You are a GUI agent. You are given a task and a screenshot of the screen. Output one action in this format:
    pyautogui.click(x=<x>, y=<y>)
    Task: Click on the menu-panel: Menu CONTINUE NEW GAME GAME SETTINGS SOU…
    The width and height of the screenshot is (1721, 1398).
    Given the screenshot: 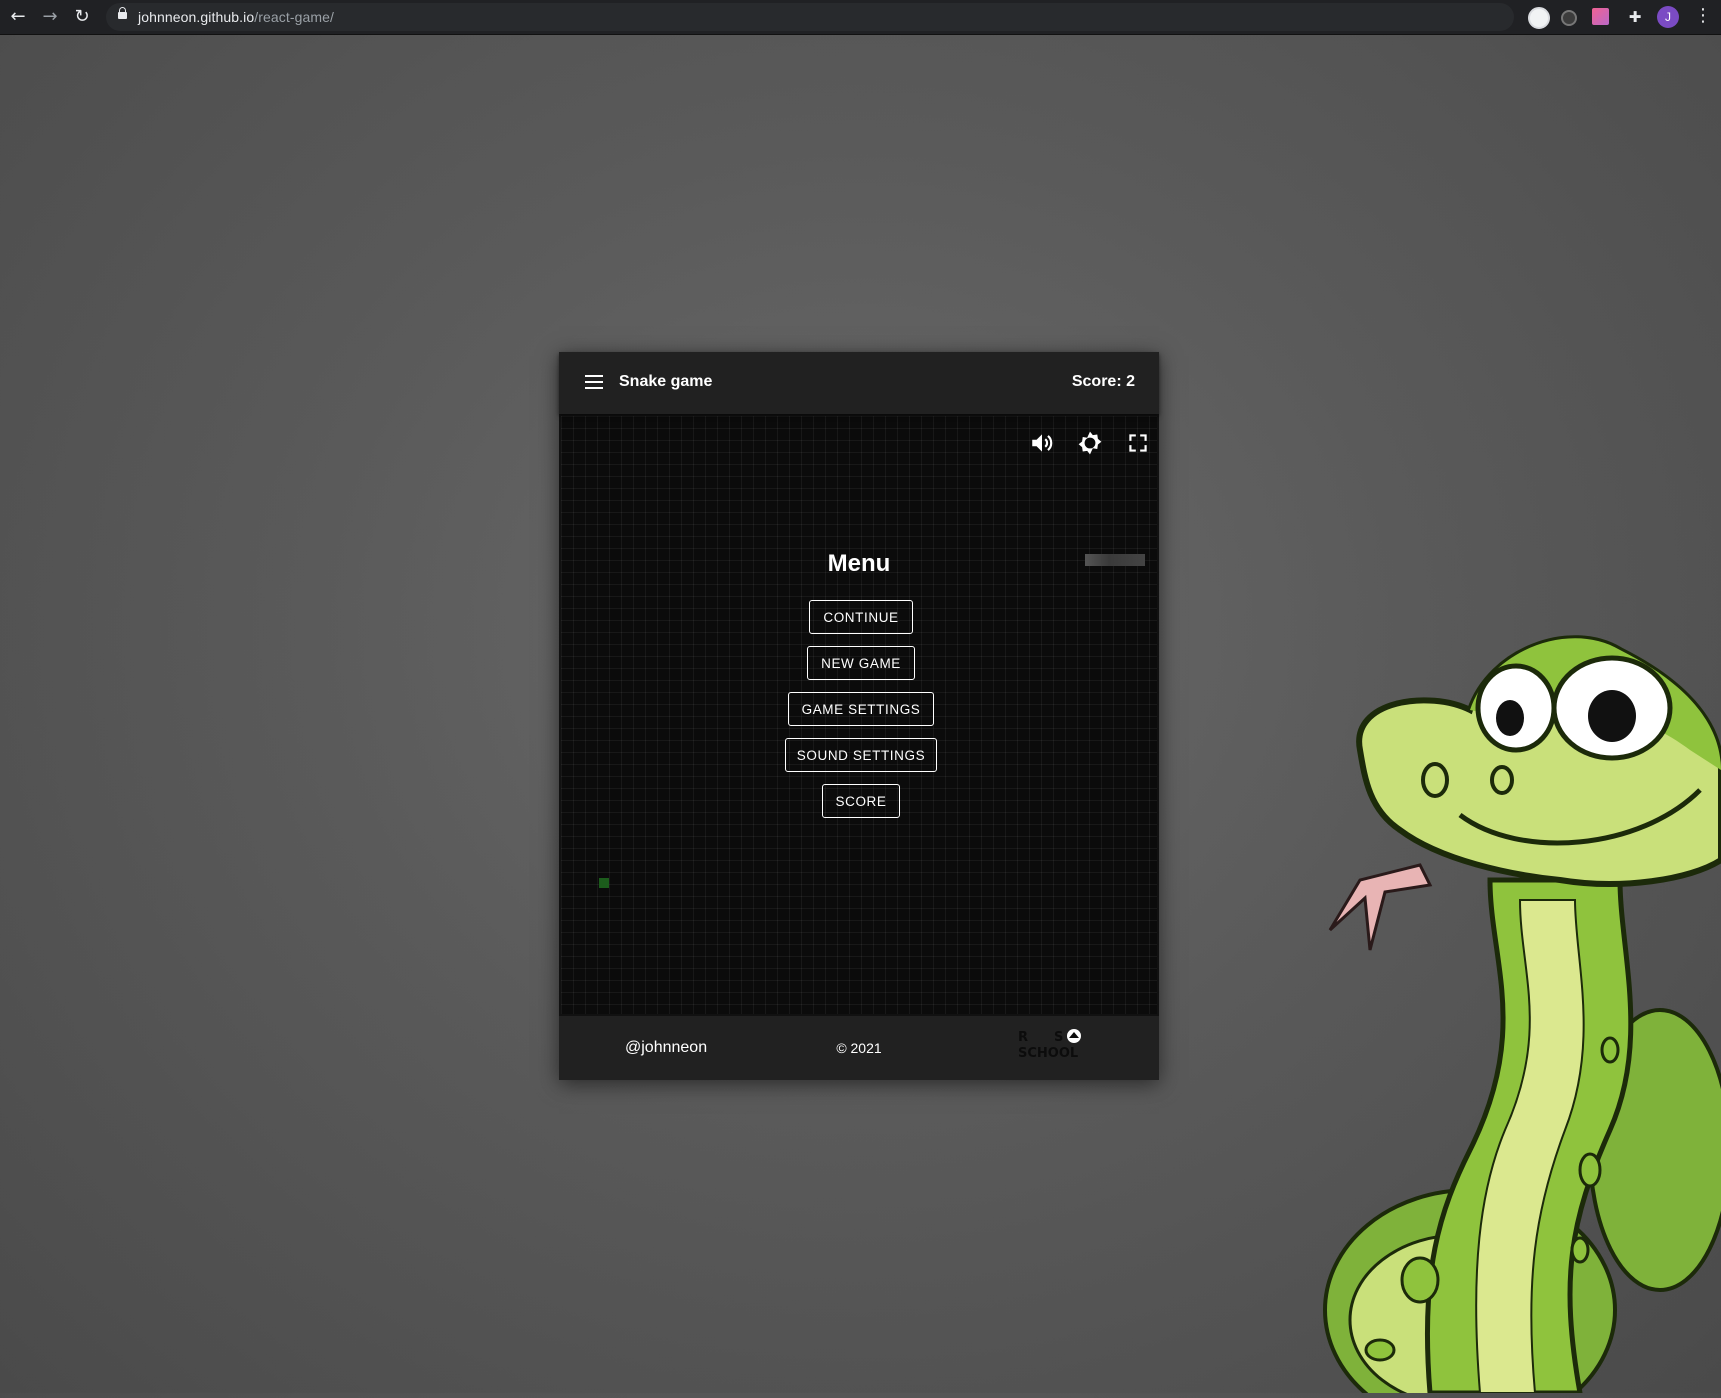 What is the action you would take?
    pyautogui.click(x=859, y=715)
    